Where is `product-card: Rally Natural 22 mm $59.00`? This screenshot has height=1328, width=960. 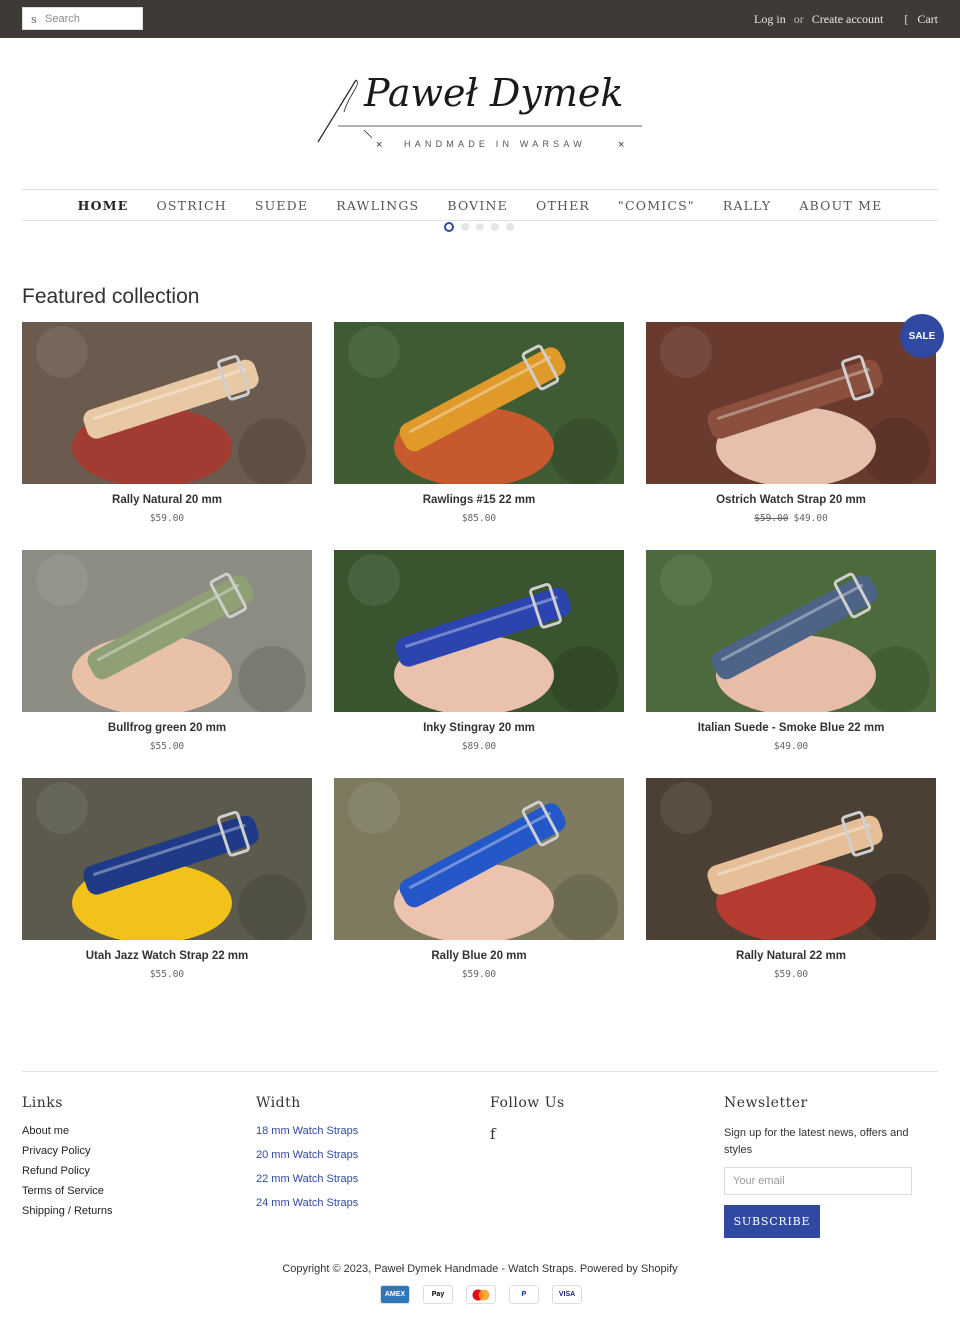
product-card: Rally Natural 22 mm $59.00 is located at coordinates (791, 879).